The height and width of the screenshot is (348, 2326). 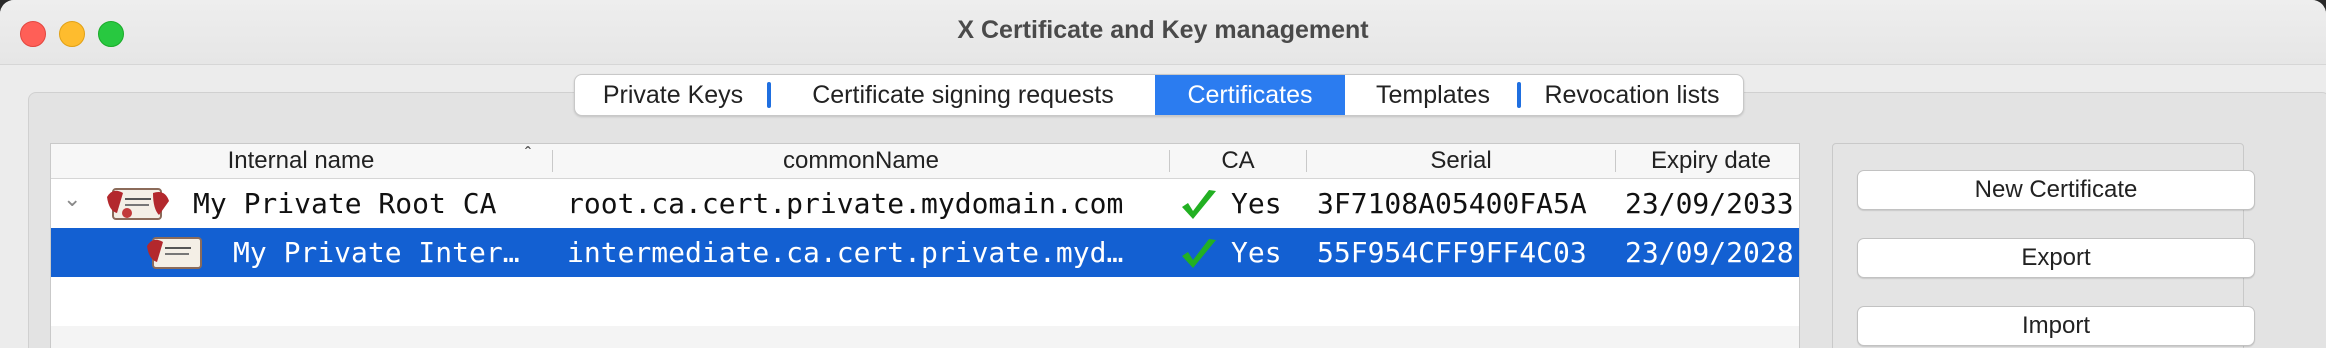 I want to click on cell-serial: 3F7108A05400FA5A, so click(x=1452, y=203).